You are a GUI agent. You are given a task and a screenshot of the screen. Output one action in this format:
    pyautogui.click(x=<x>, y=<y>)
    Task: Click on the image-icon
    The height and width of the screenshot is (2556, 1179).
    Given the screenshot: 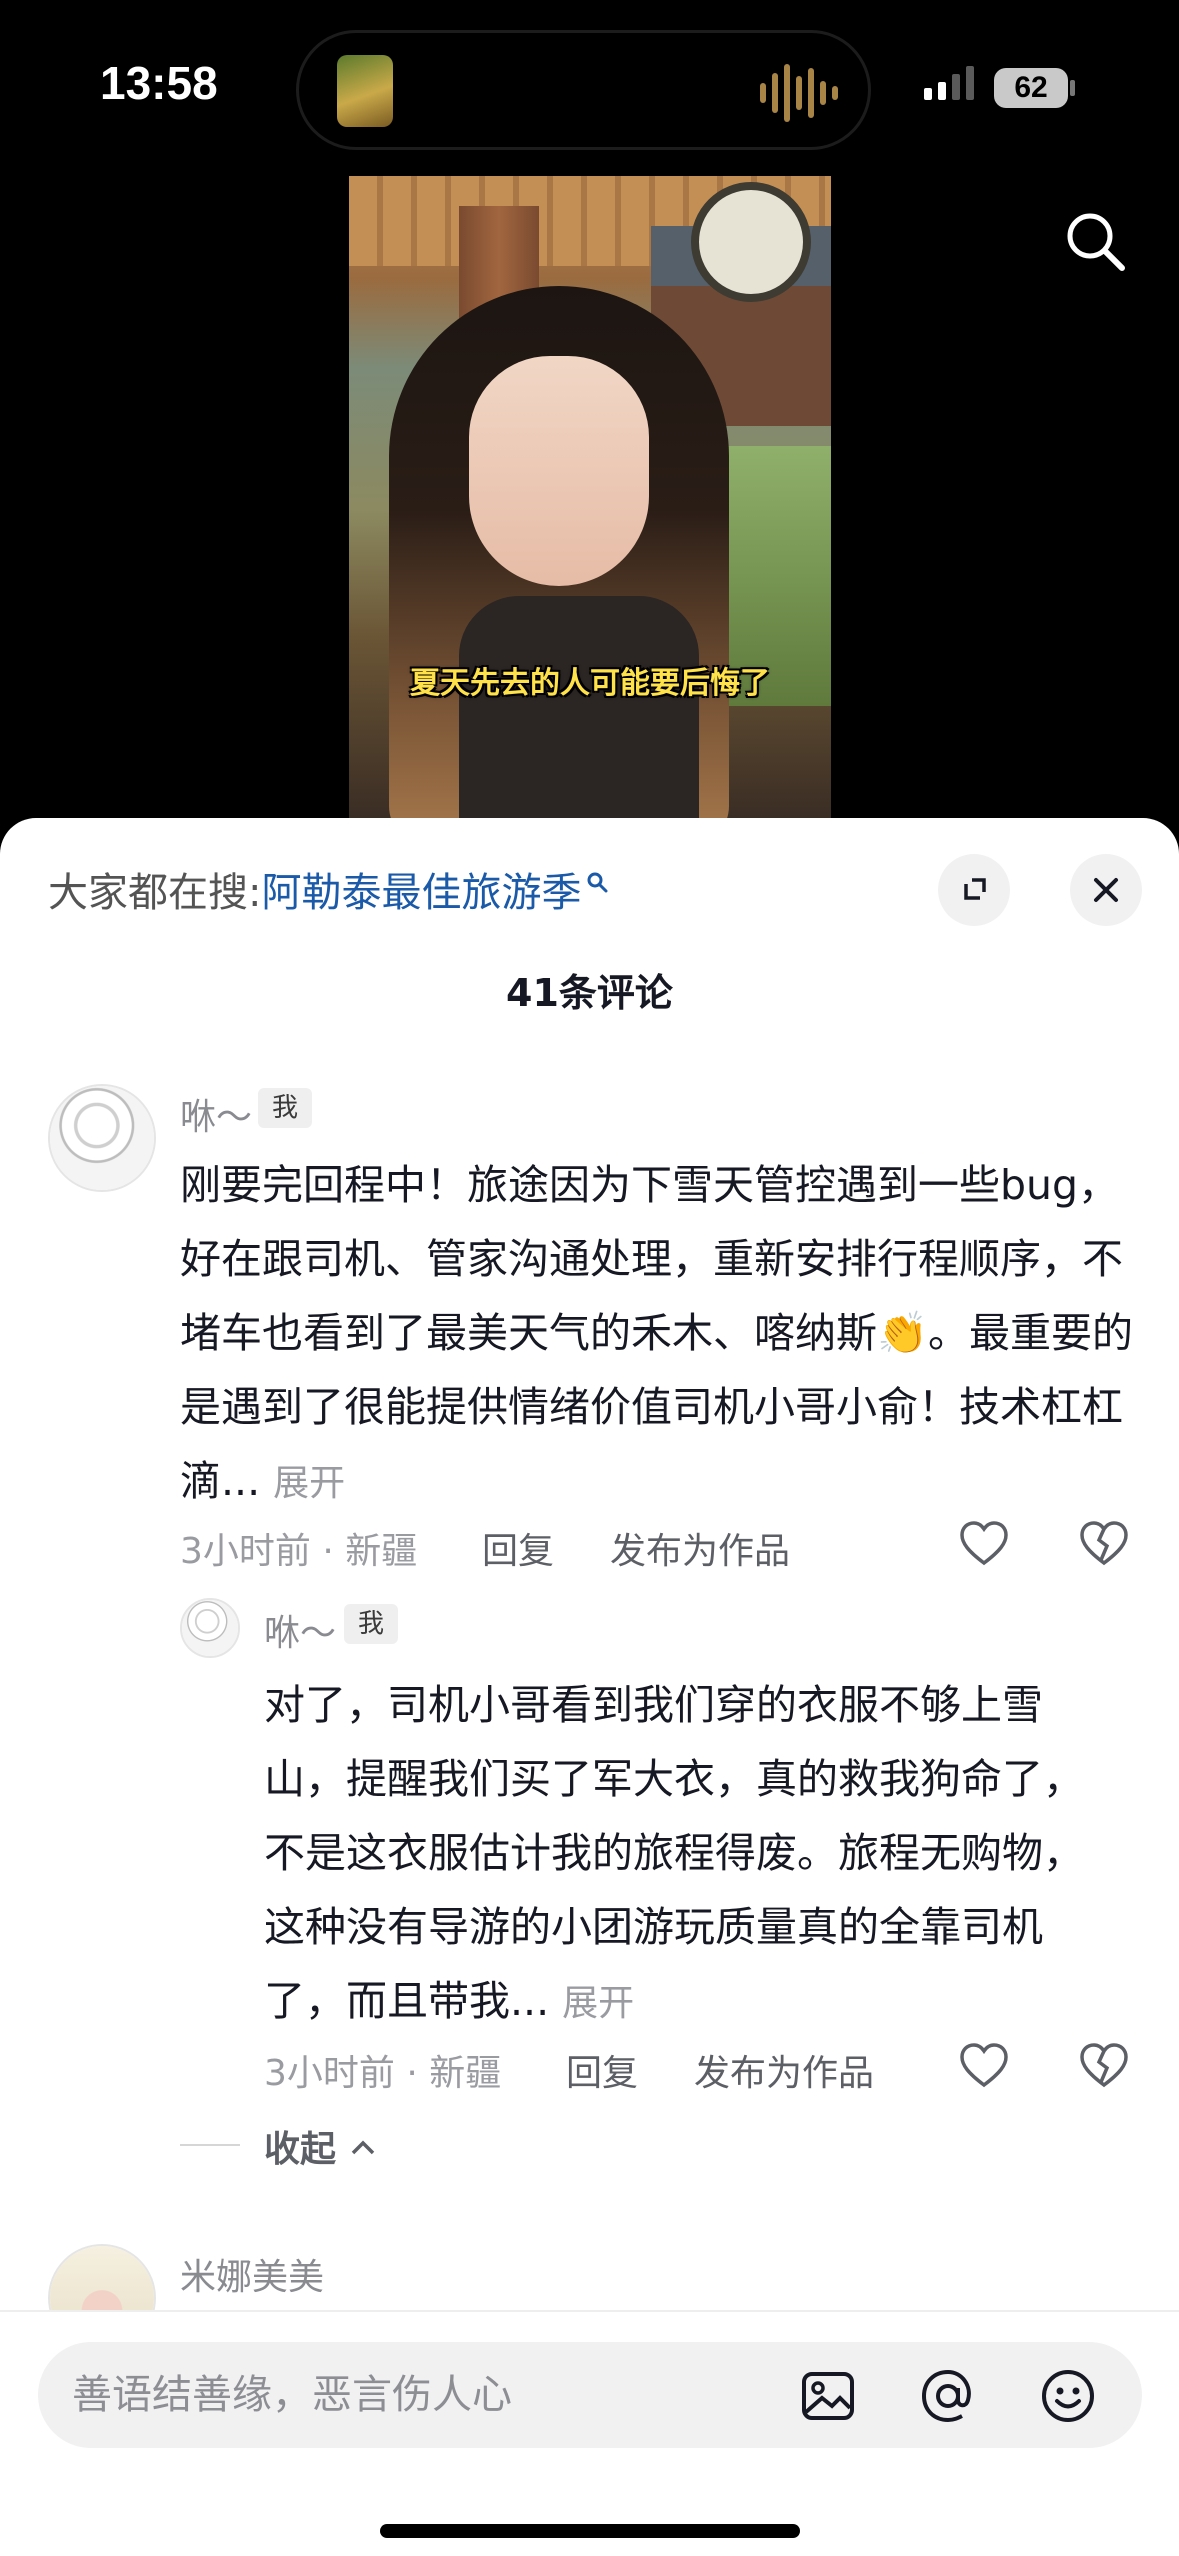 What is the action you would take?
    pyautogui.click(x=828, y=2396)
    